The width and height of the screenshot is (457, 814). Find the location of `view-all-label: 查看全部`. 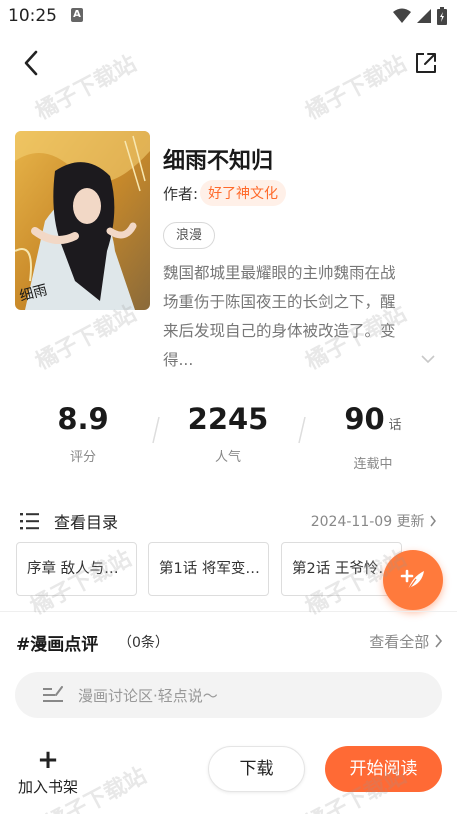

view-all-label: 查看全部 is located at coordinates (399, 642).